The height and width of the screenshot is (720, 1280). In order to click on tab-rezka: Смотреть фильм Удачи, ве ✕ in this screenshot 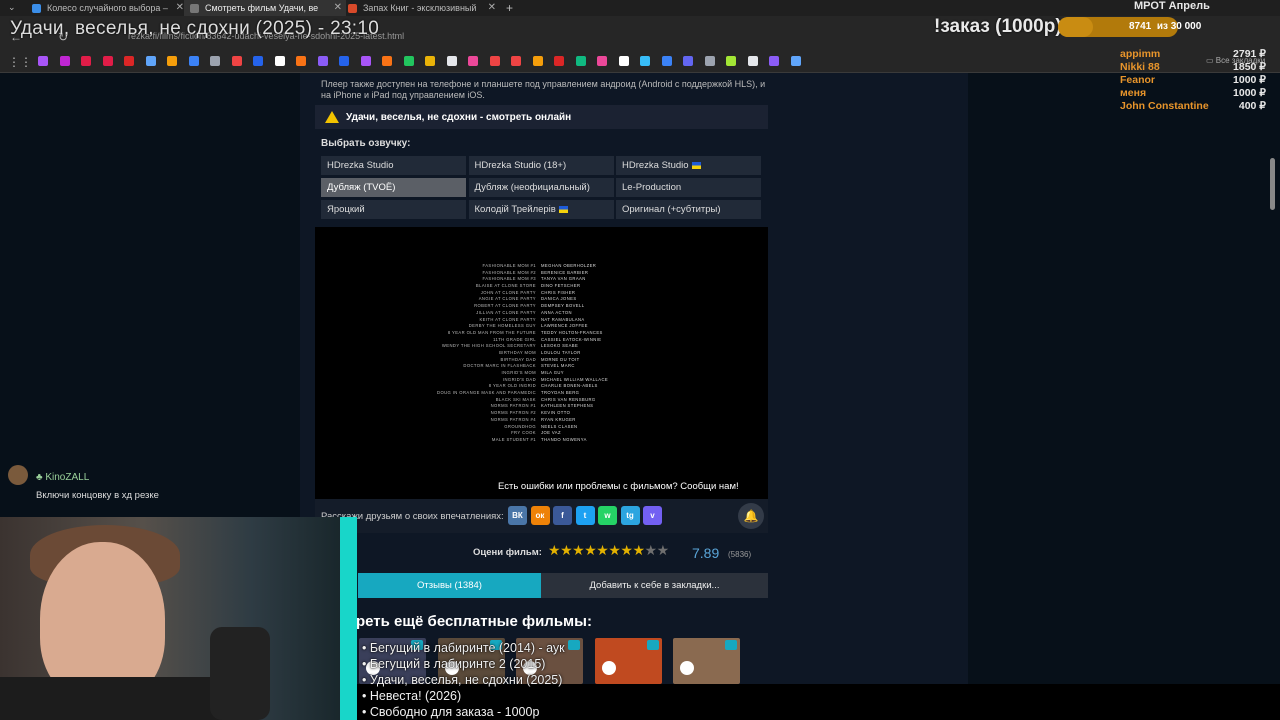, I will do `click(265, 8)`.